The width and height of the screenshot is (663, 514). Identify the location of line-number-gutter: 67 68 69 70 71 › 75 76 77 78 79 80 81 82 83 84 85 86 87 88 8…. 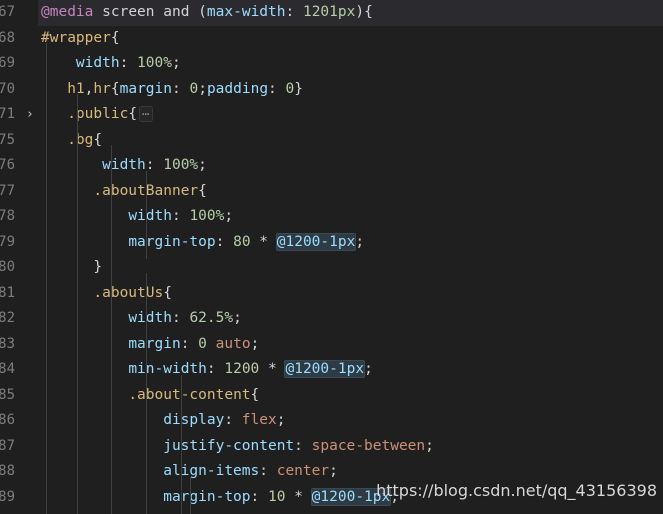
(19, 257).